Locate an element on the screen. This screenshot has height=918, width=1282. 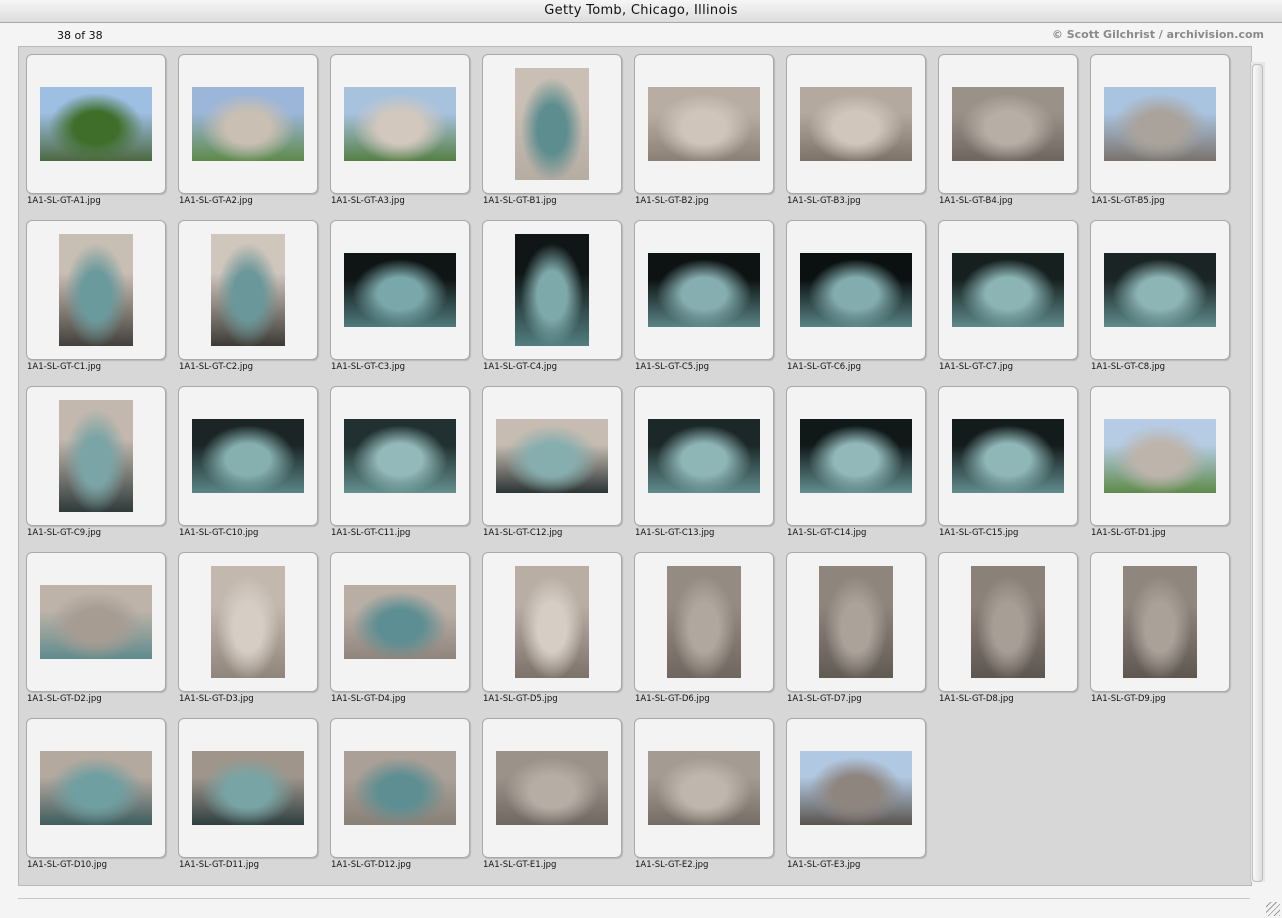
thumbnail-item: 1A1-SL-GT-C12.jpg is located at coordinates (552, 466).